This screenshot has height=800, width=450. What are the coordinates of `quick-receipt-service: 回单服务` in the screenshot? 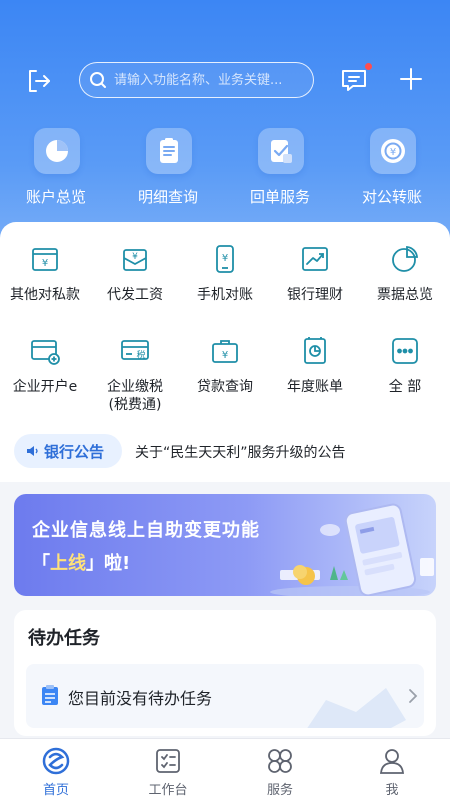 It's located at (280, 168).